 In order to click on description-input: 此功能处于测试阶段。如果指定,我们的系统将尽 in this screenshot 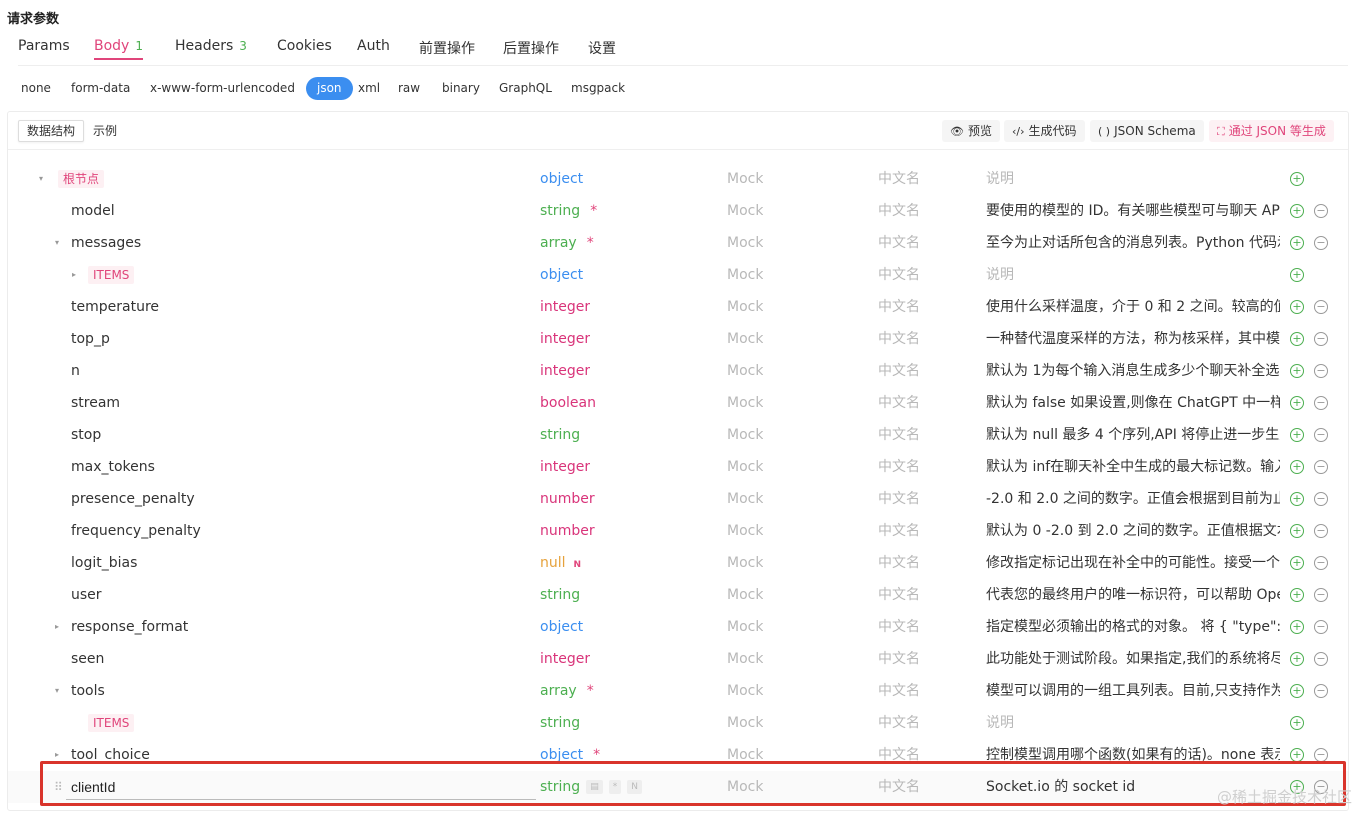, I will do `click(1133, 659)`.